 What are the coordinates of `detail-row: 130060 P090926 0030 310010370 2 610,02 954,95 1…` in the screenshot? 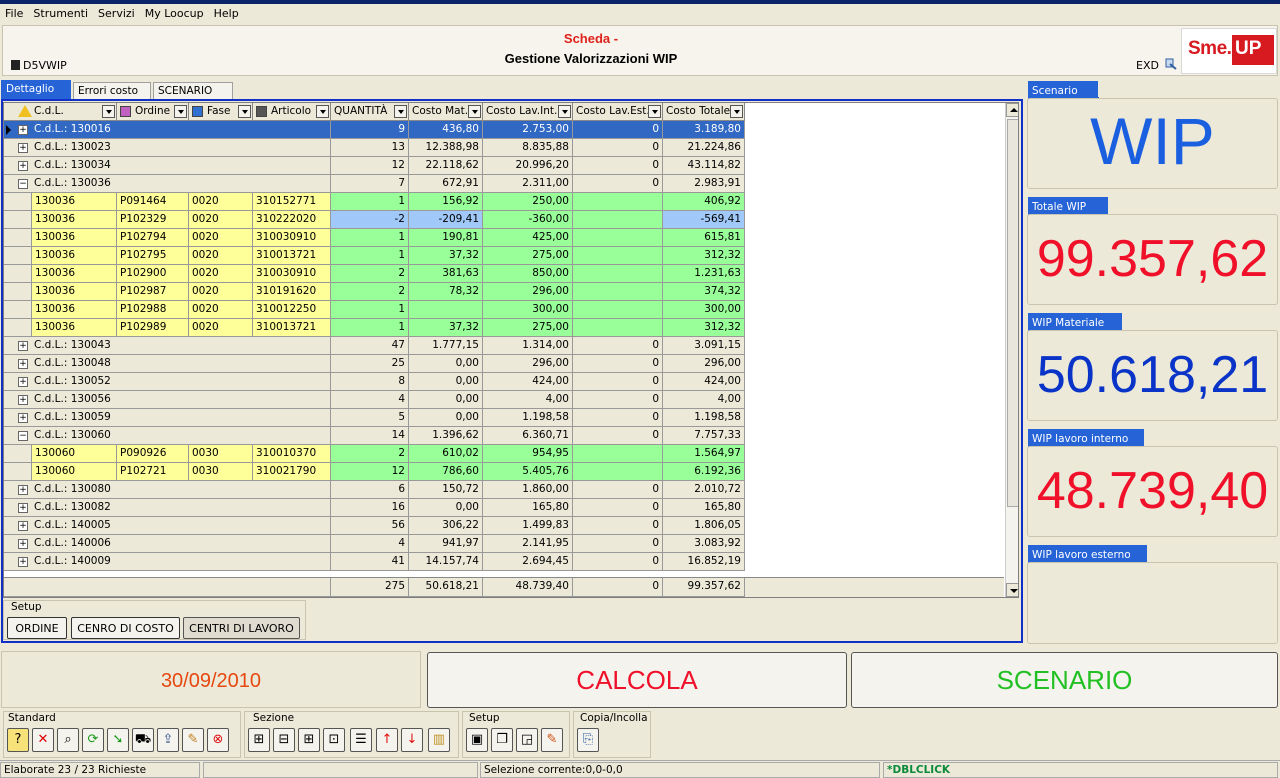 It's located at (374, 454).